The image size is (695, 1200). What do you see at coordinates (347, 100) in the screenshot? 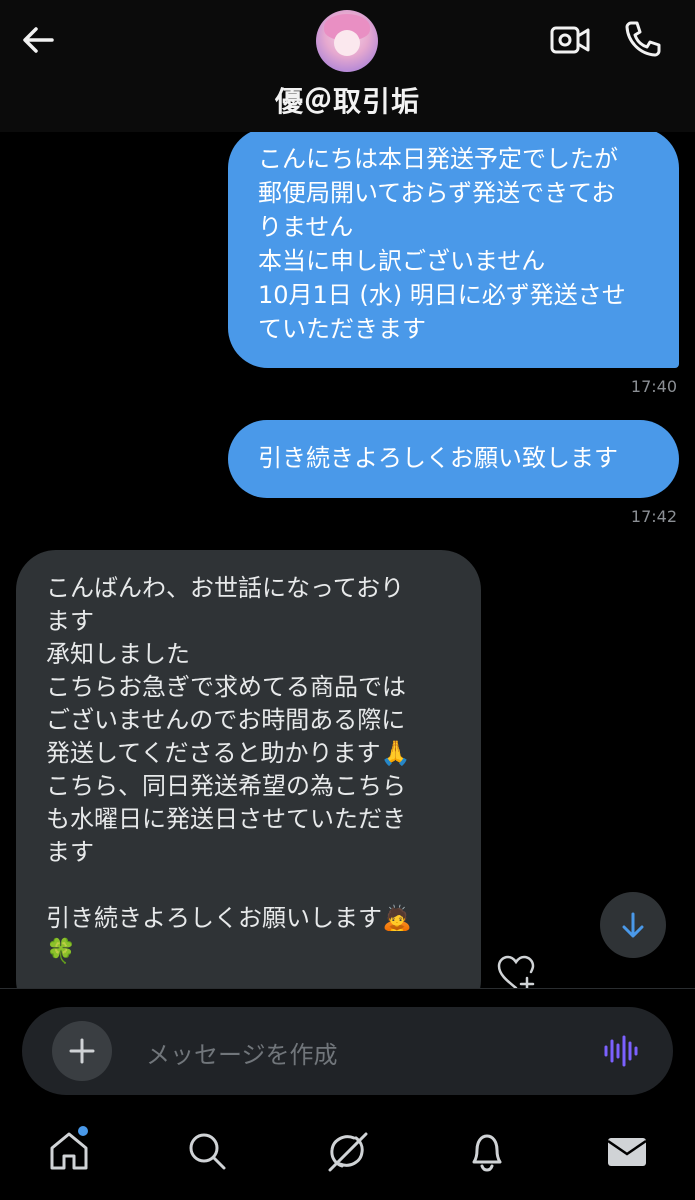
I see `contact-name: 優＠取引垢` at bounding box center [347, 100].